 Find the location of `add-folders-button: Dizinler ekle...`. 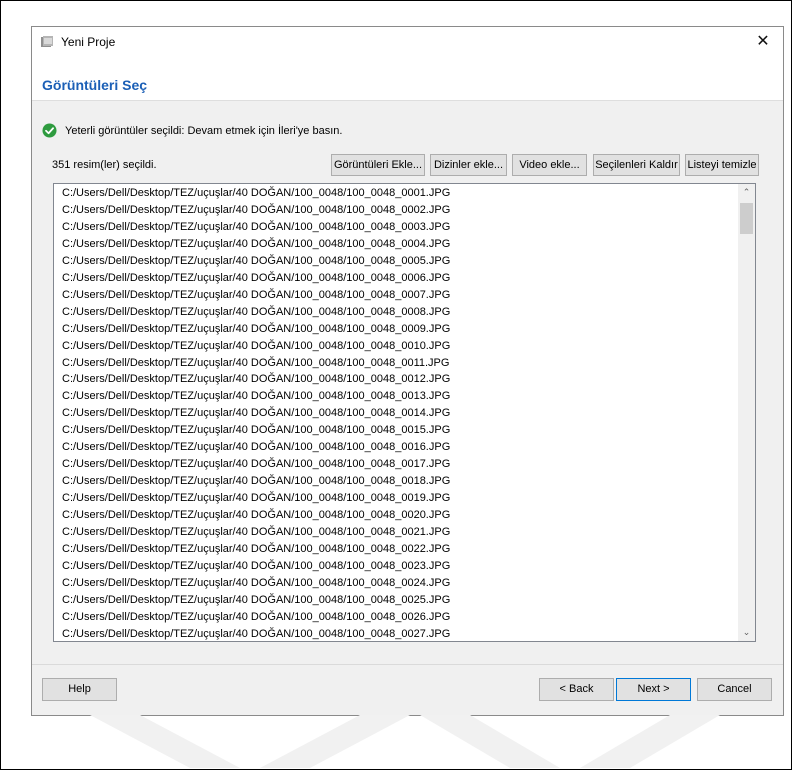

add-folders-button: Dizinler ekle... is located at coordinates (468, 165).